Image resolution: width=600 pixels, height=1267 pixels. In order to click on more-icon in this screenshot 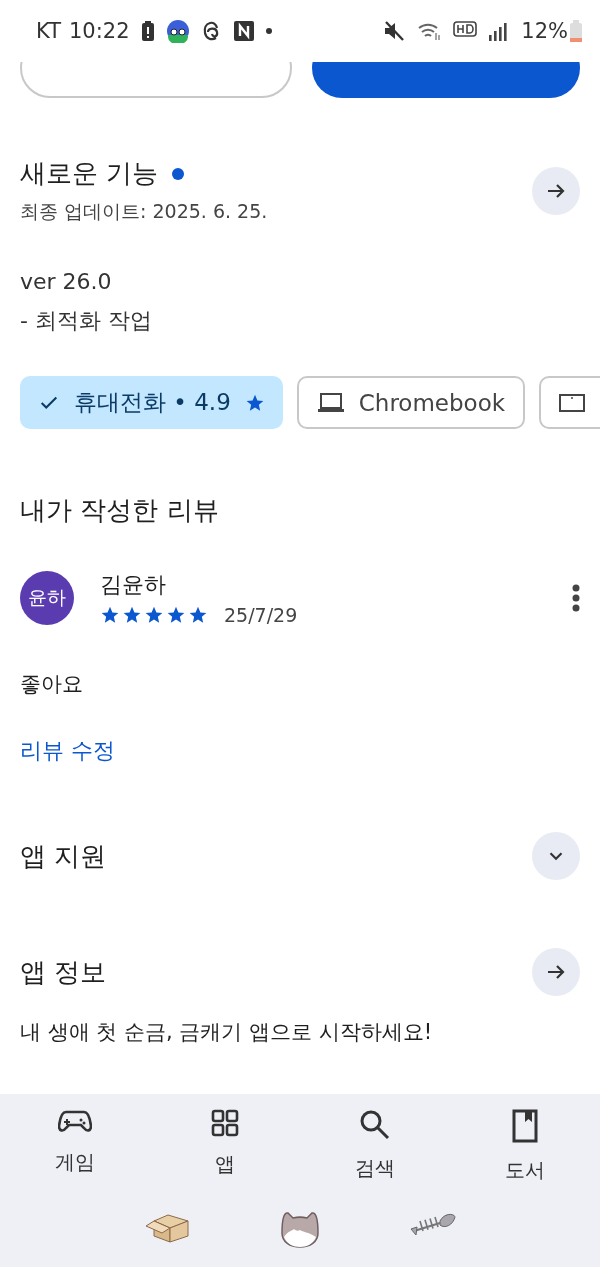, I will do `click(576, 598)`.